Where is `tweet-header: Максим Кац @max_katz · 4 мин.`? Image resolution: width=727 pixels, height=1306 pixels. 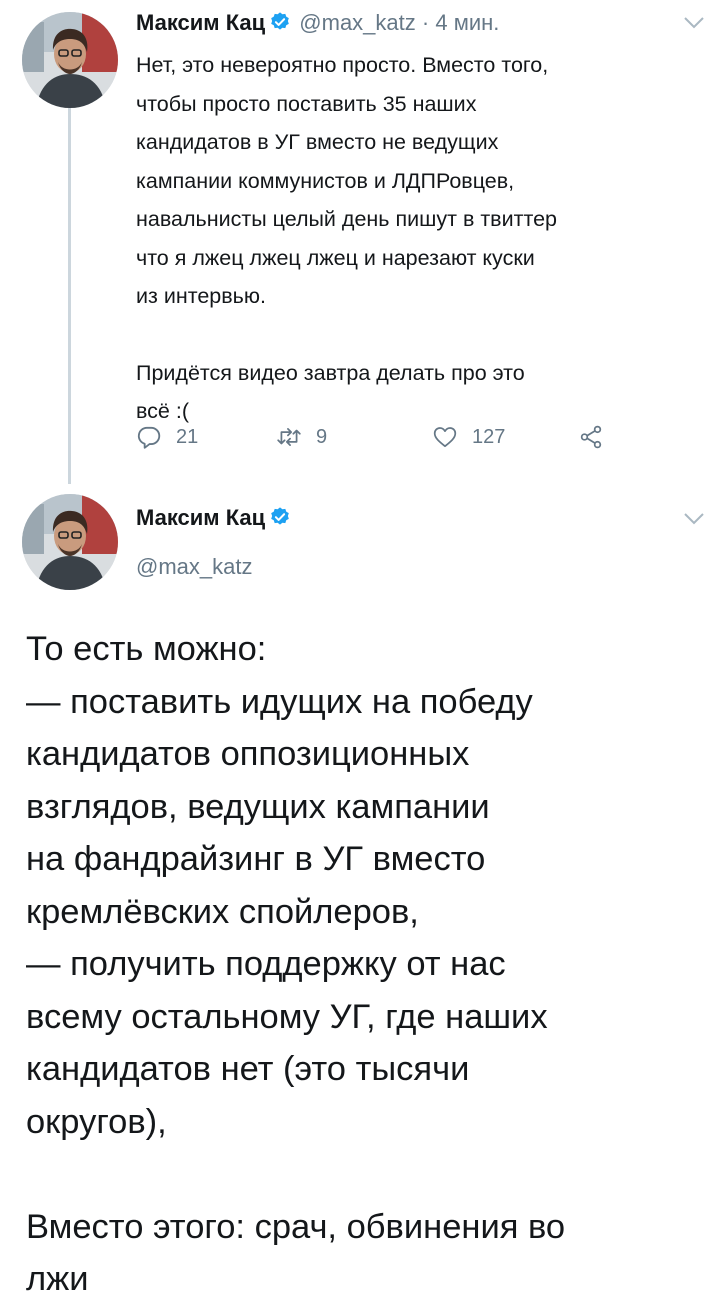 tweet-header: Максим Кац @max_katz · 4 мин. is located at coordinates (317, 23).